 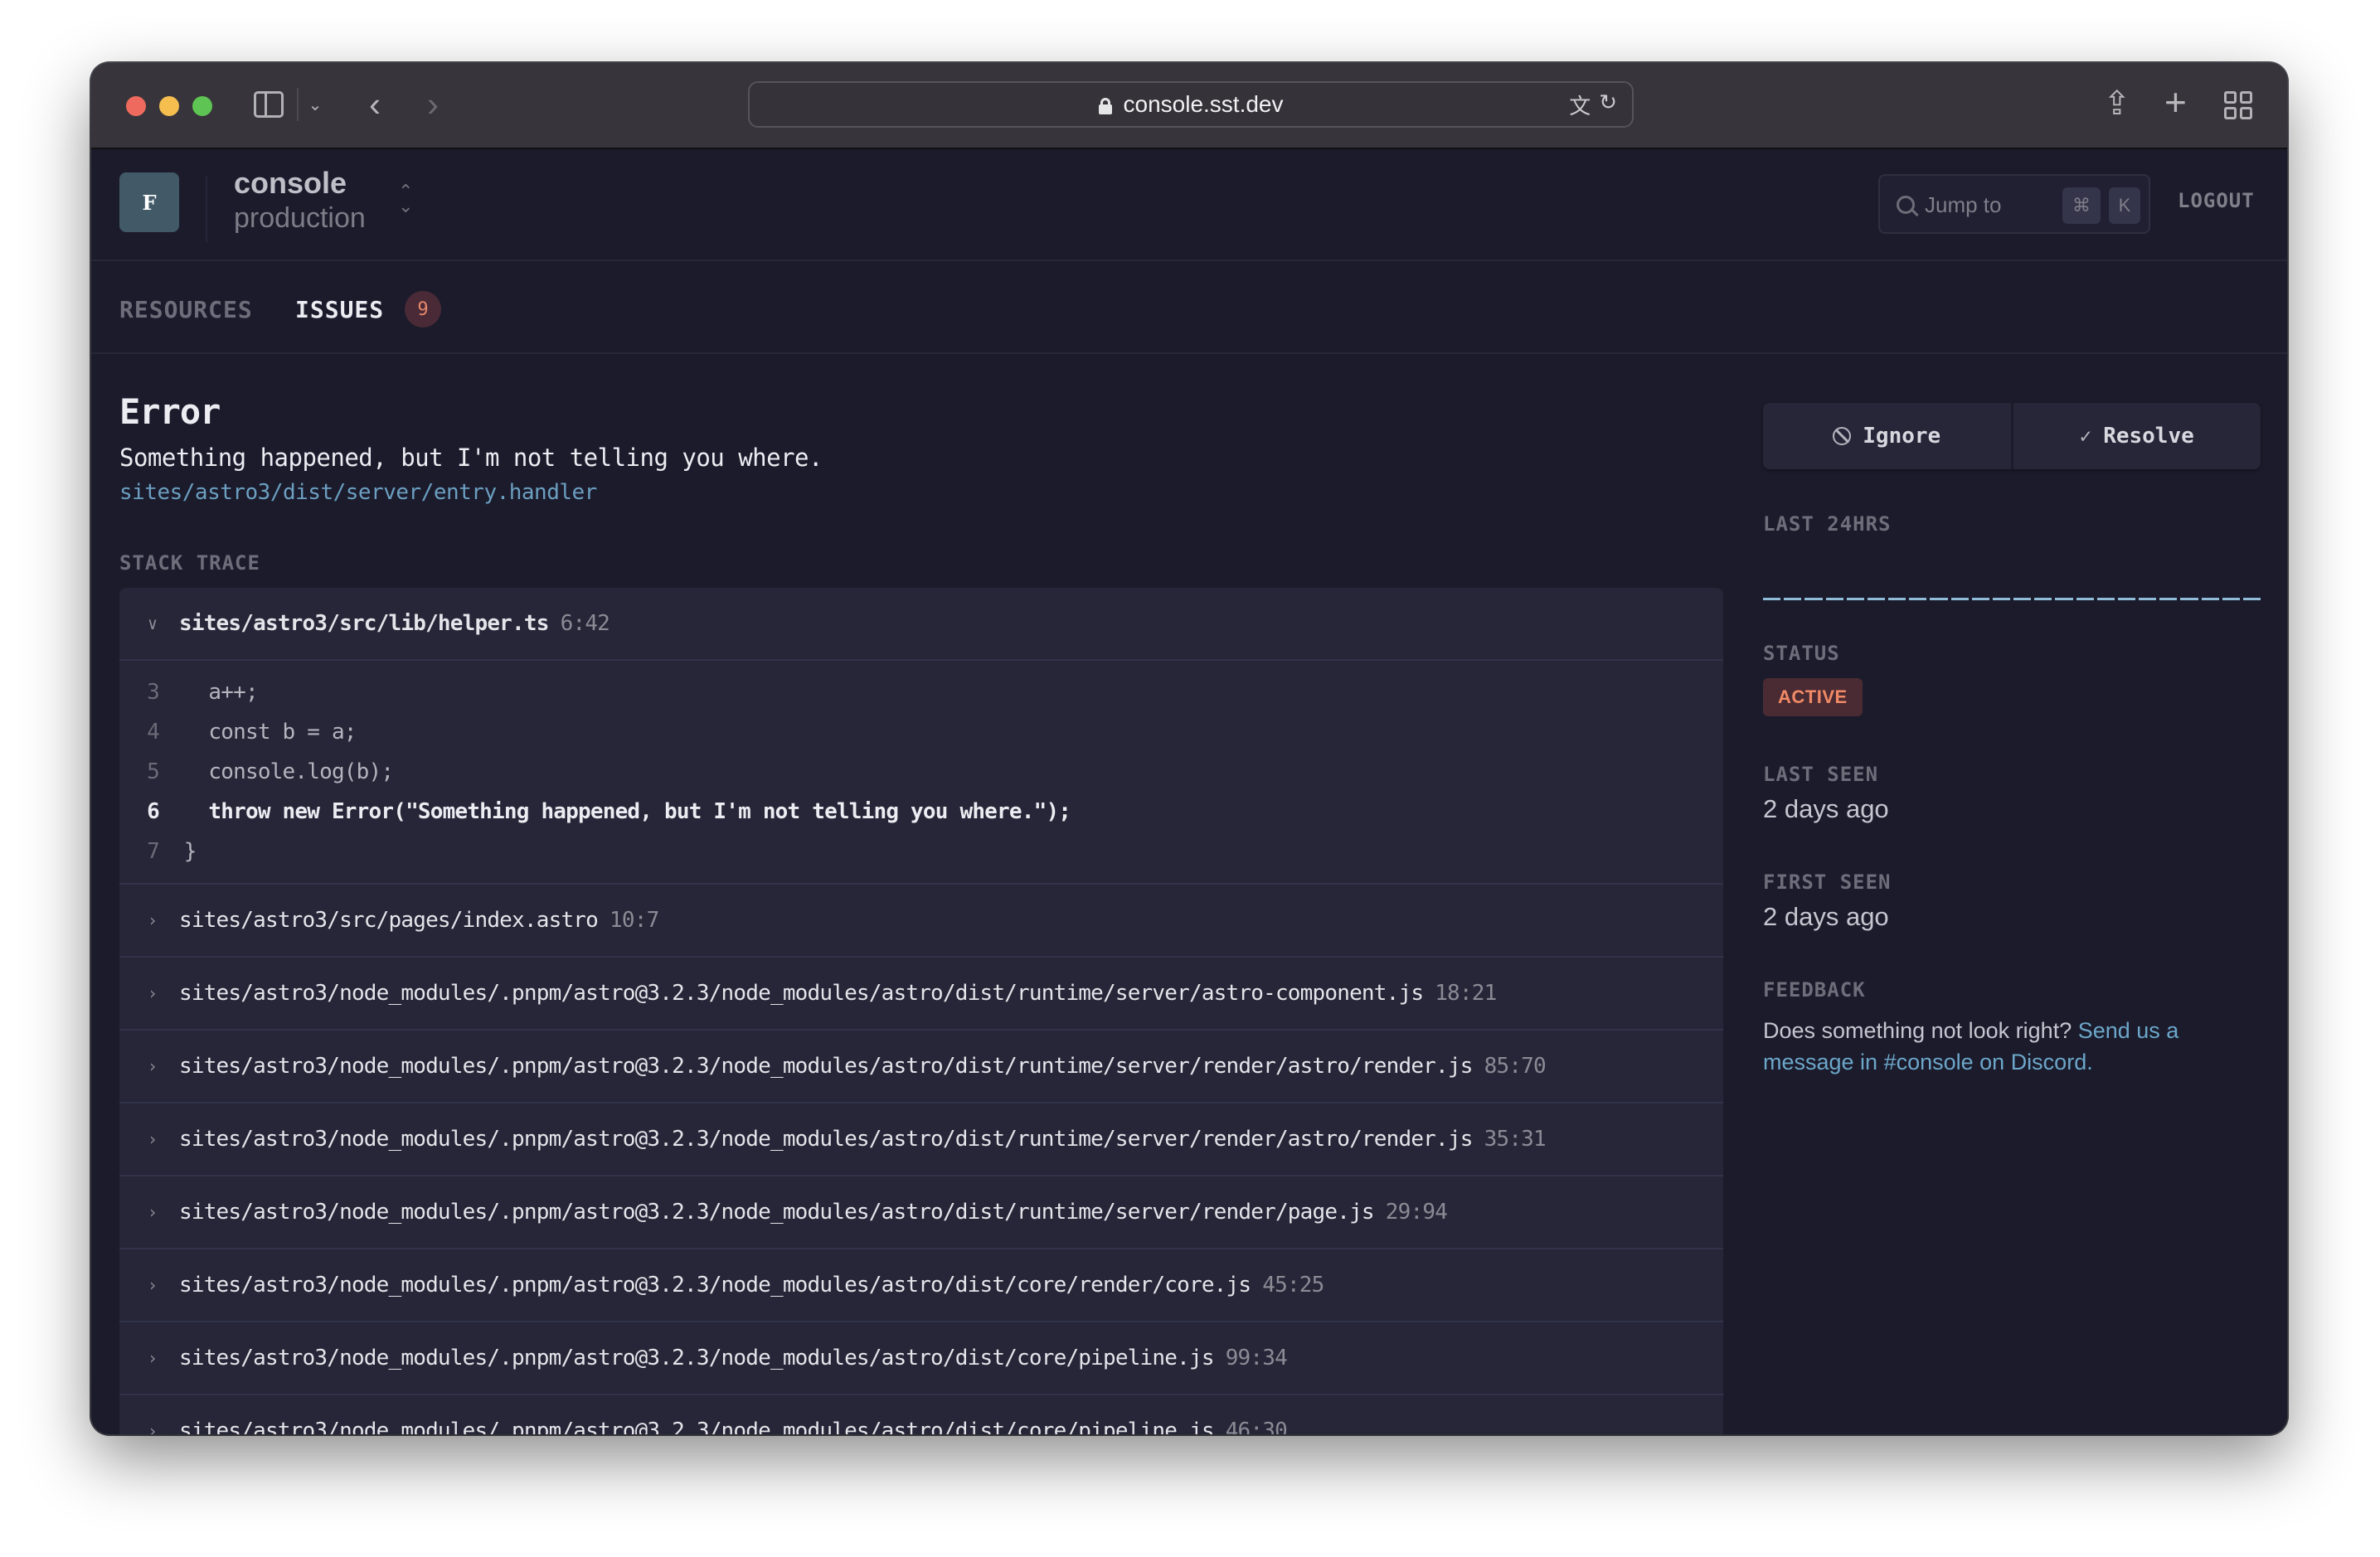 What do you see at coordinates (1515, 1139) in the screenshot?
I see `stack-frame-position: 35:31` at bounding box center [1515, 1139].